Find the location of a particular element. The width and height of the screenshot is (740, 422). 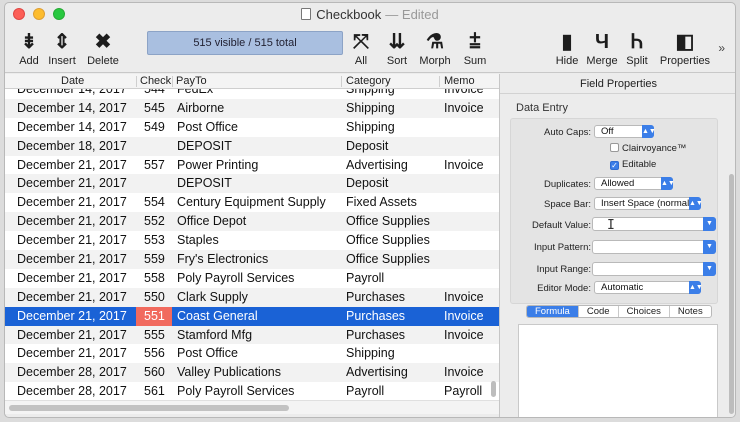

table-row: December 21, 2017 556 Post Office Shipping is located at coordinates (252, 353).